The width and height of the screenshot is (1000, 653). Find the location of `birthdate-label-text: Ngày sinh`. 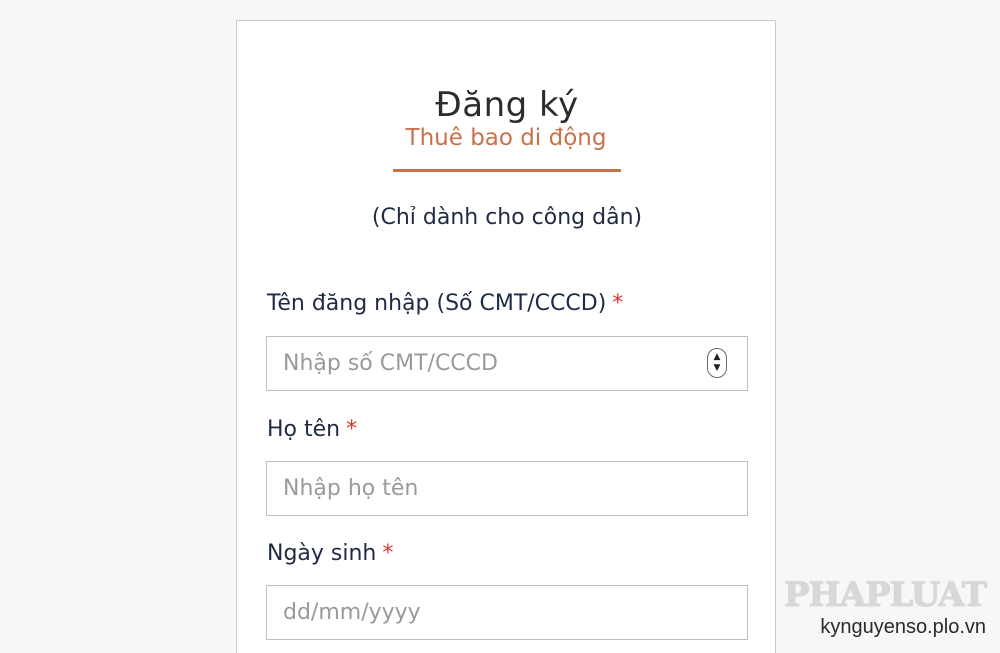

birthdate-label-text: Ngày sinh is located at coordinates (322, 553).